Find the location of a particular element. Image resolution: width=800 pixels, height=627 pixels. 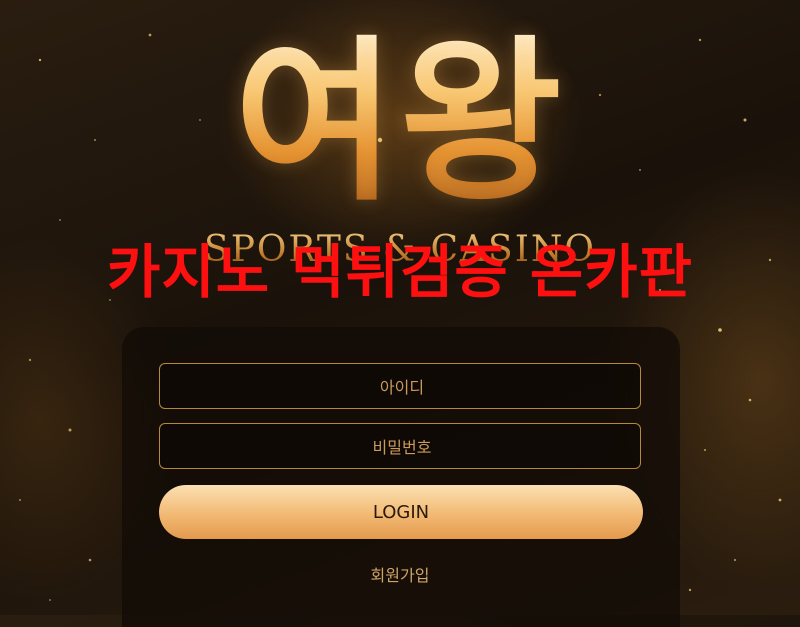

id-field-box is located at coordinates (401, 386).